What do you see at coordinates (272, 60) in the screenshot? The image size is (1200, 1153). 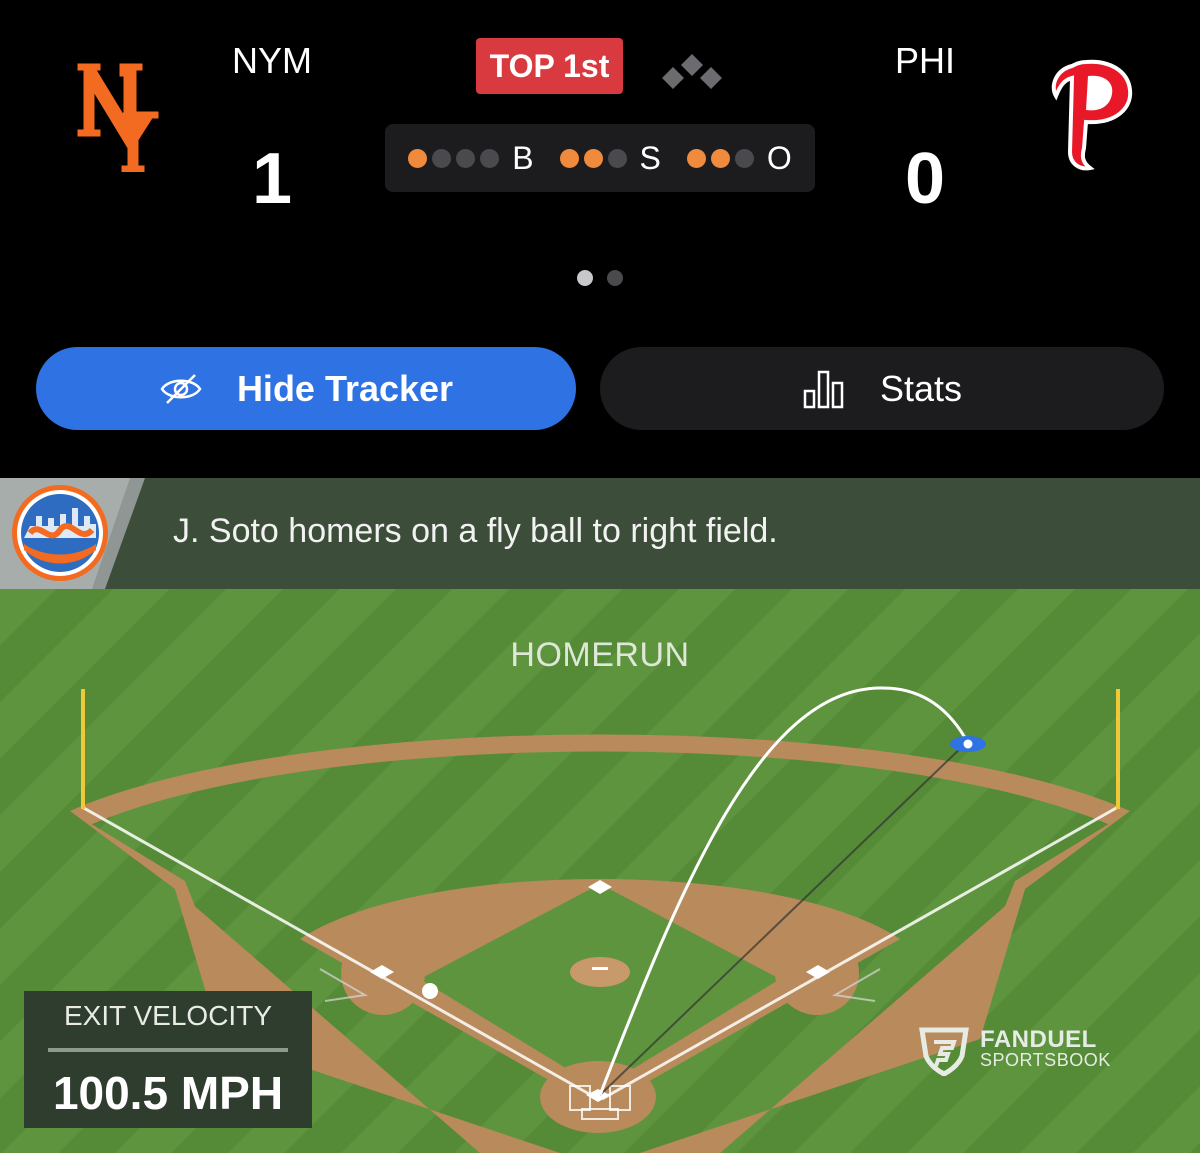 I see `away-team-abbr: NYM` at bounding box center [272, 60].